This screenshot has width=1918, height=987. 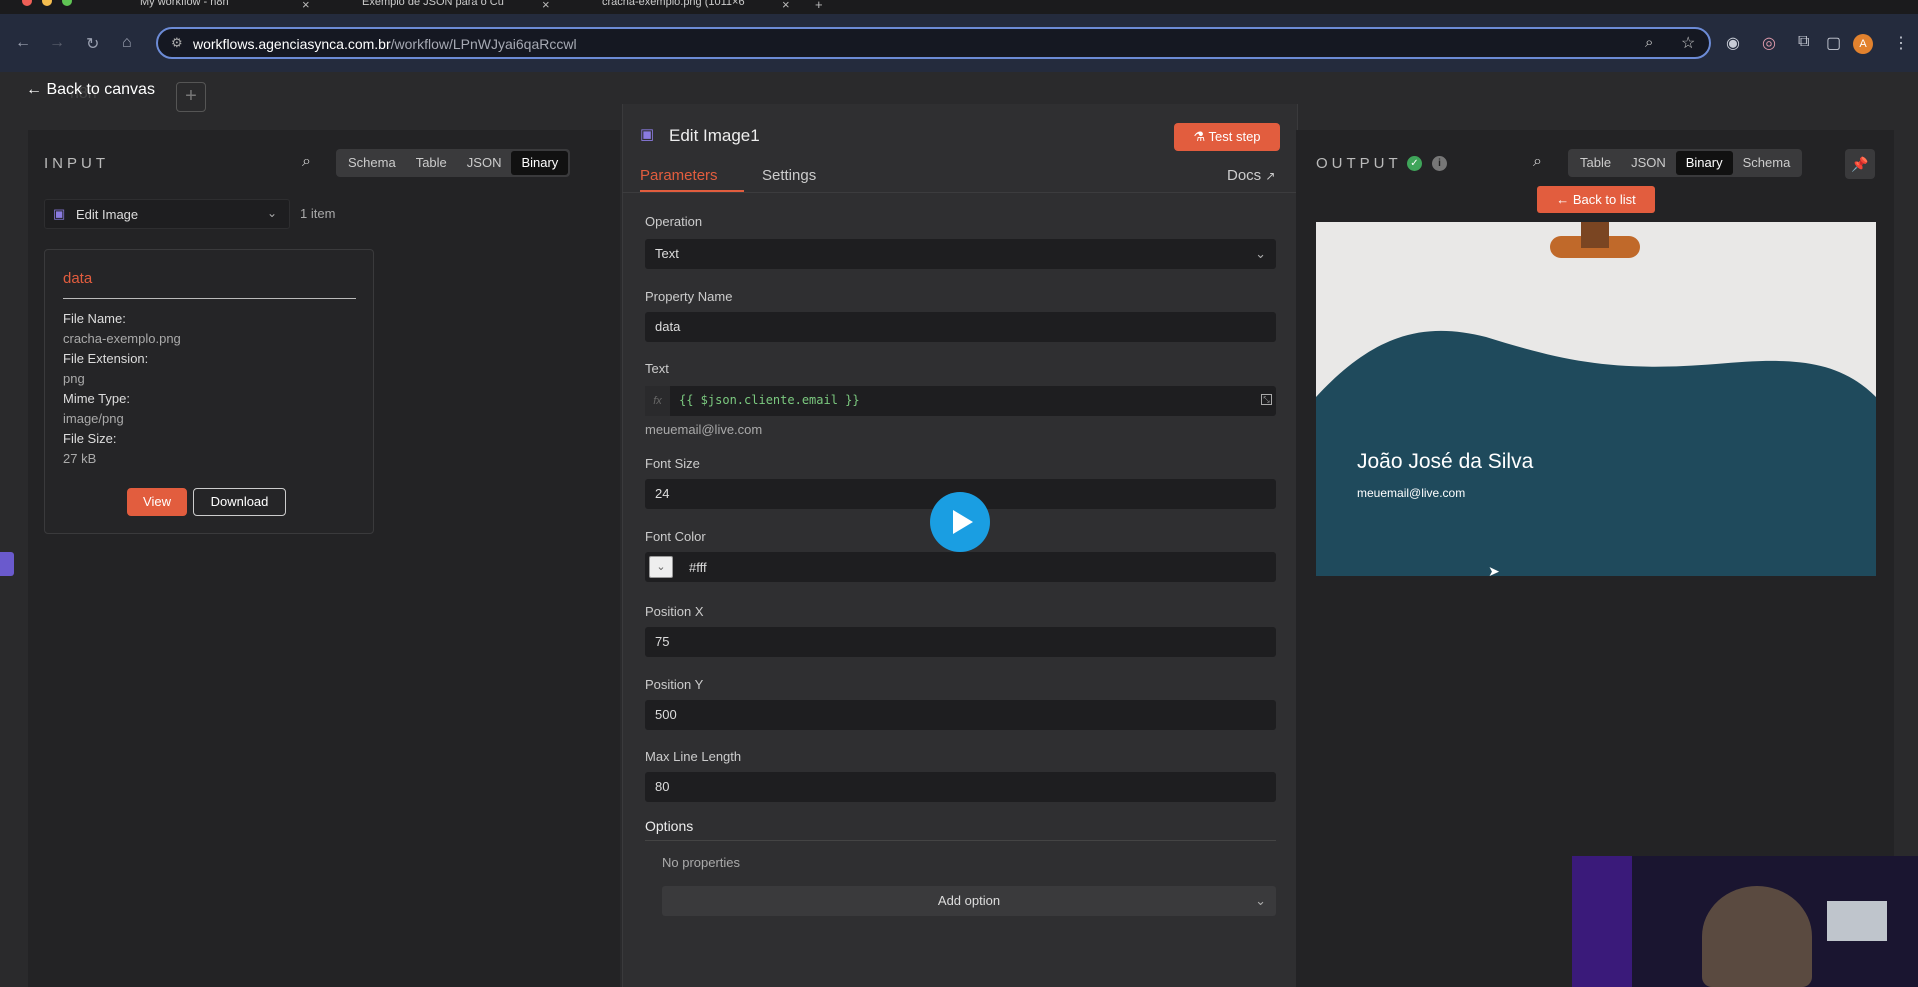 I want to click on back-to-list-button: ← Back to list, so click(x=1596, y=199).